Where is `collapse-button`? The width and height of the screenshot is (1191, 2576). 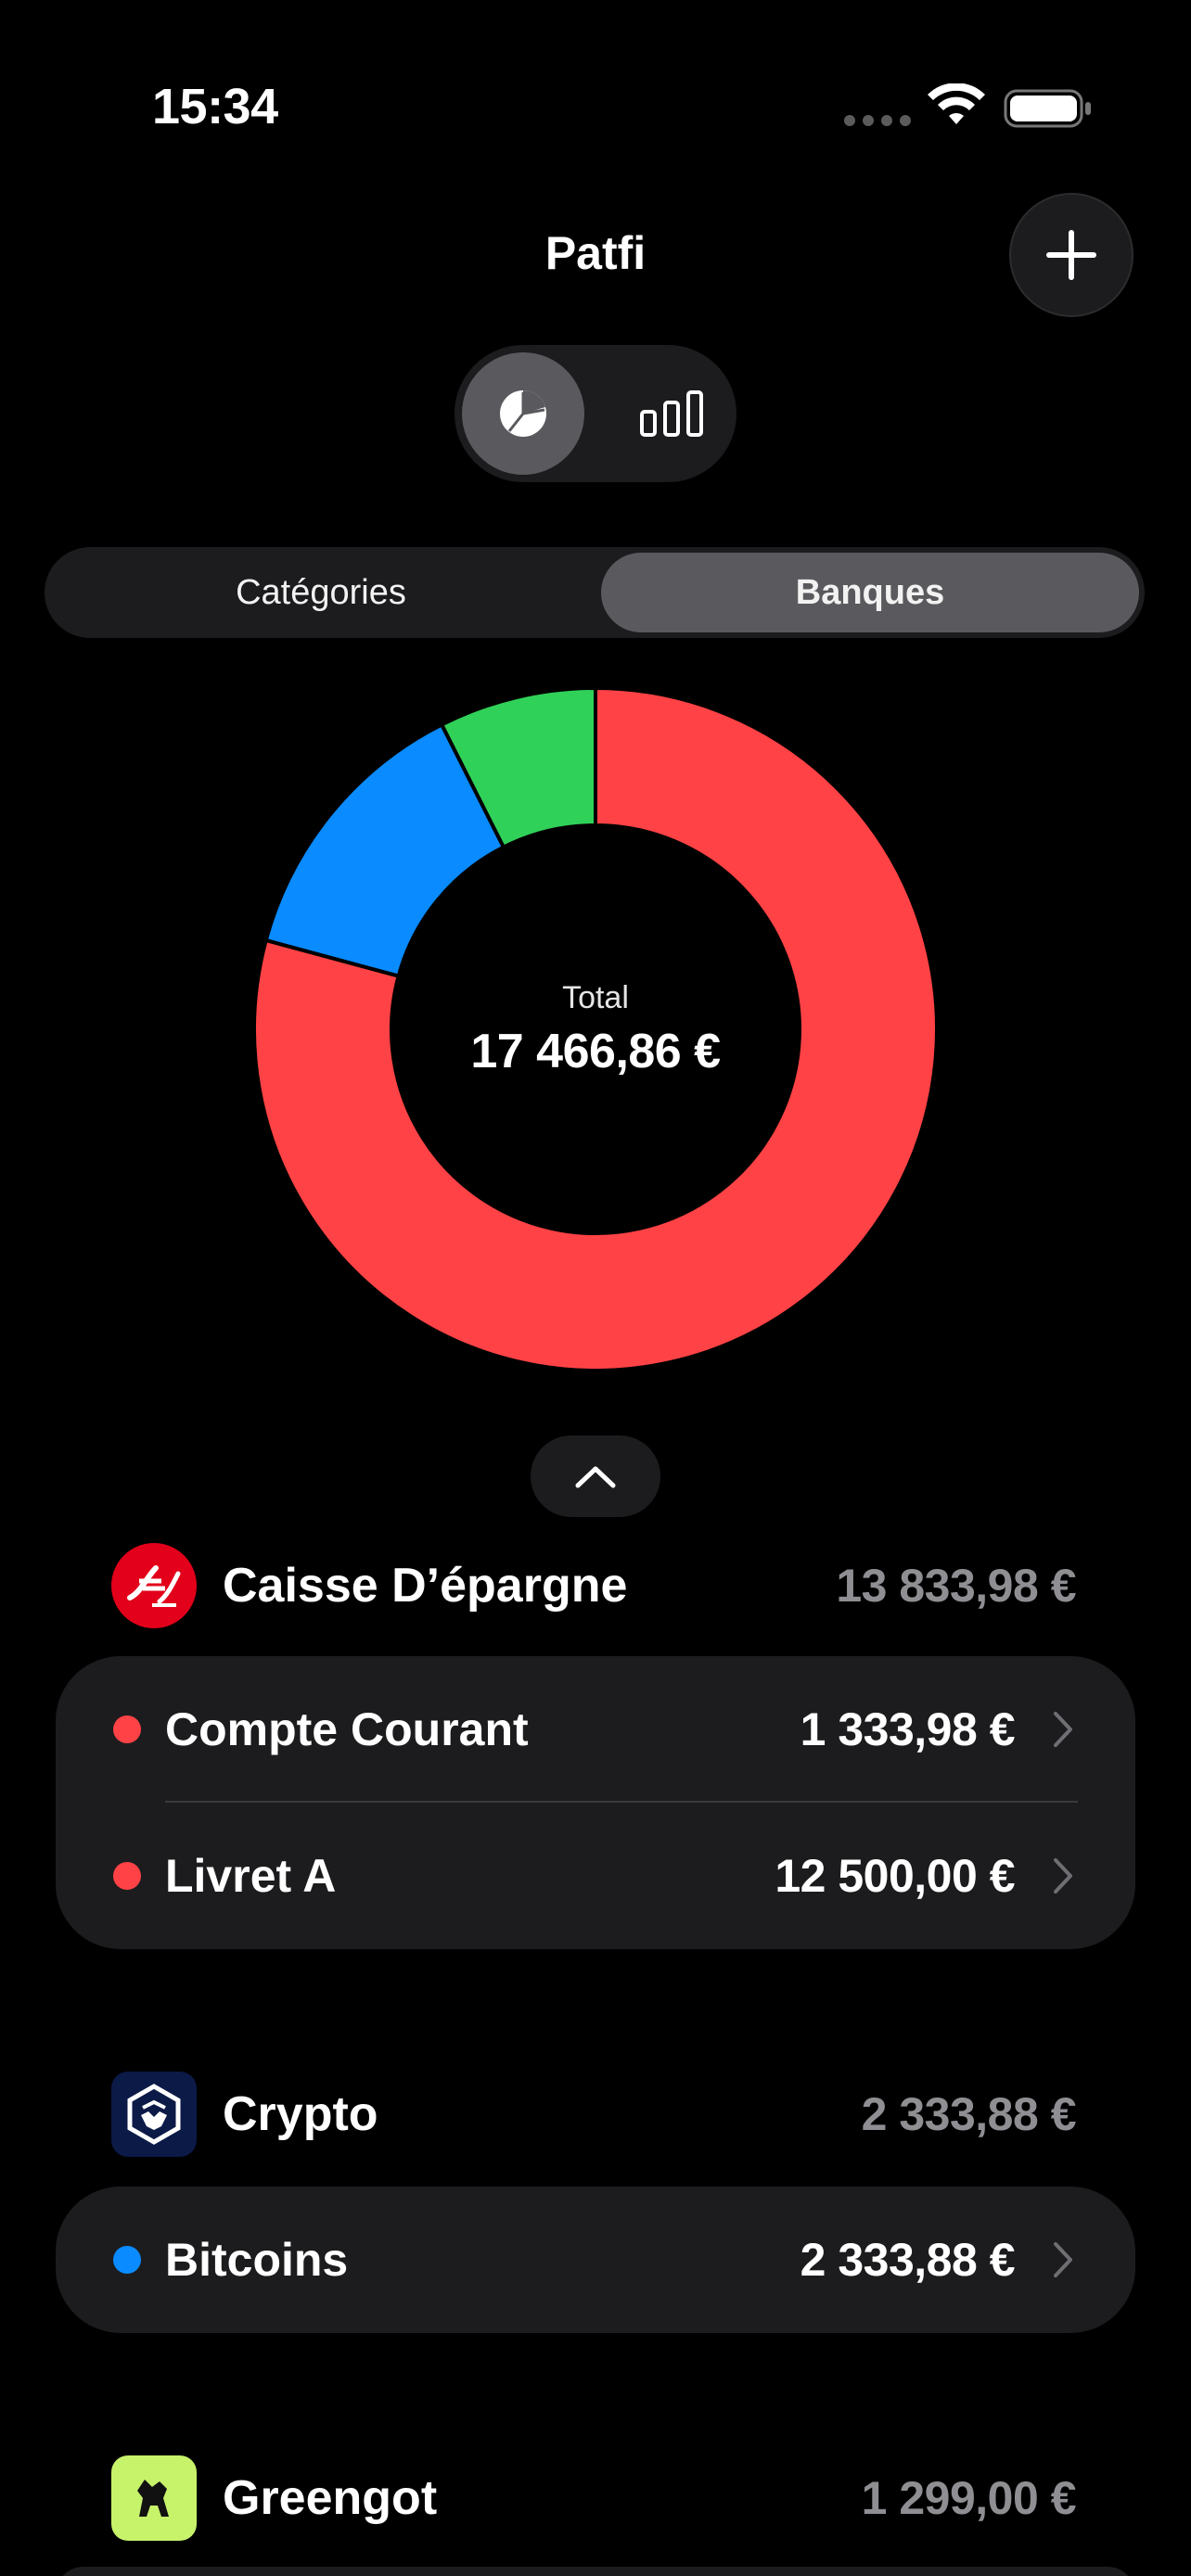 collapse-button is located at coordinates (595, 1476).